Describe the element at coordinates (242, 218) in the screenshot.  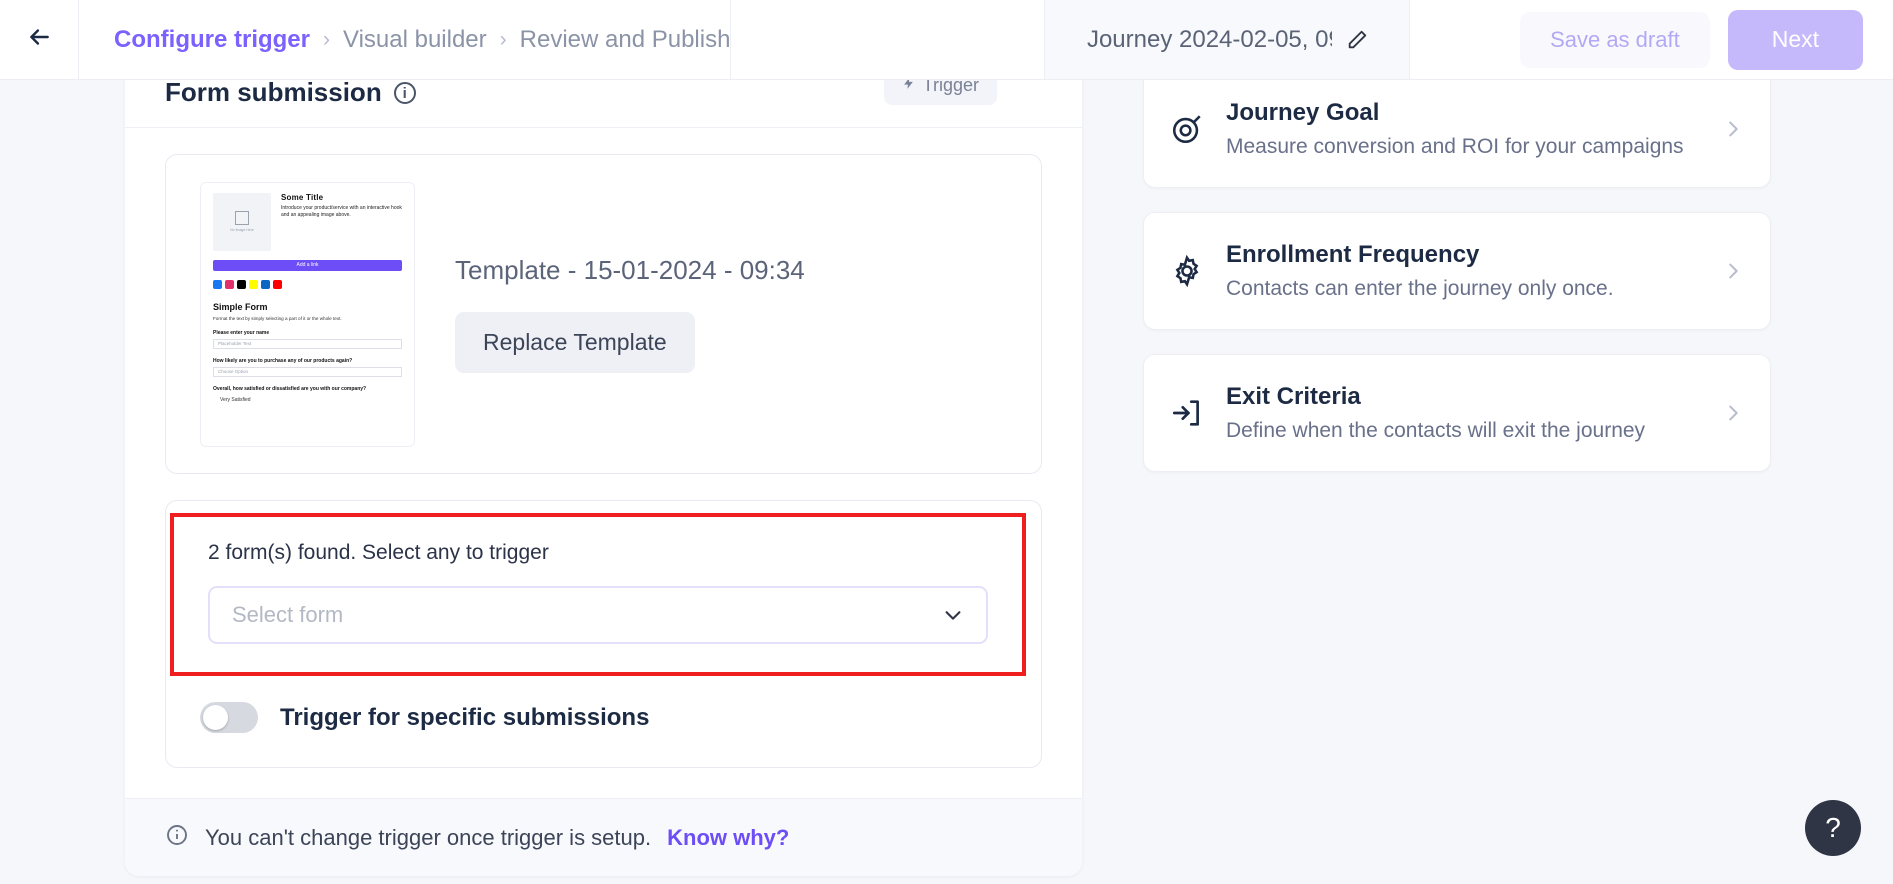
I see `image-icon` at that location.